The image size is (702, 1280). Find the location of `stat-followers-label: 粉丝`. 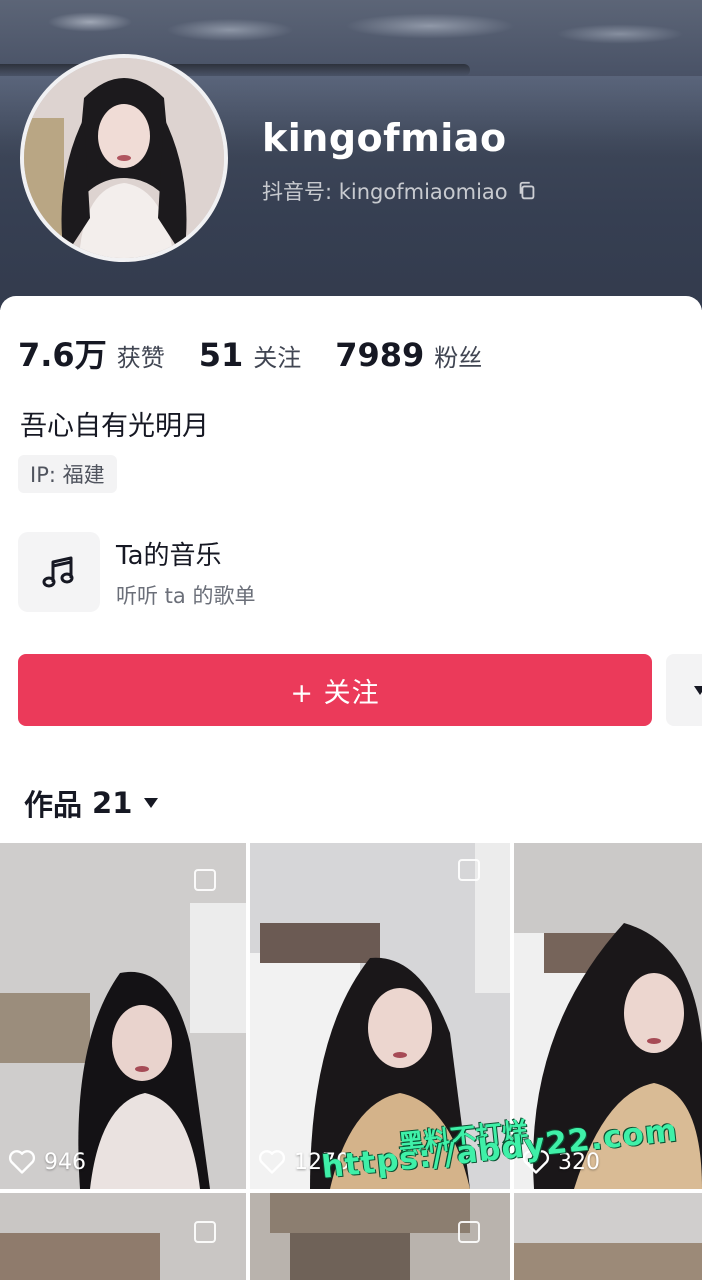

stat-followers-label: 粉丝 is located at coordinates (458, 358).